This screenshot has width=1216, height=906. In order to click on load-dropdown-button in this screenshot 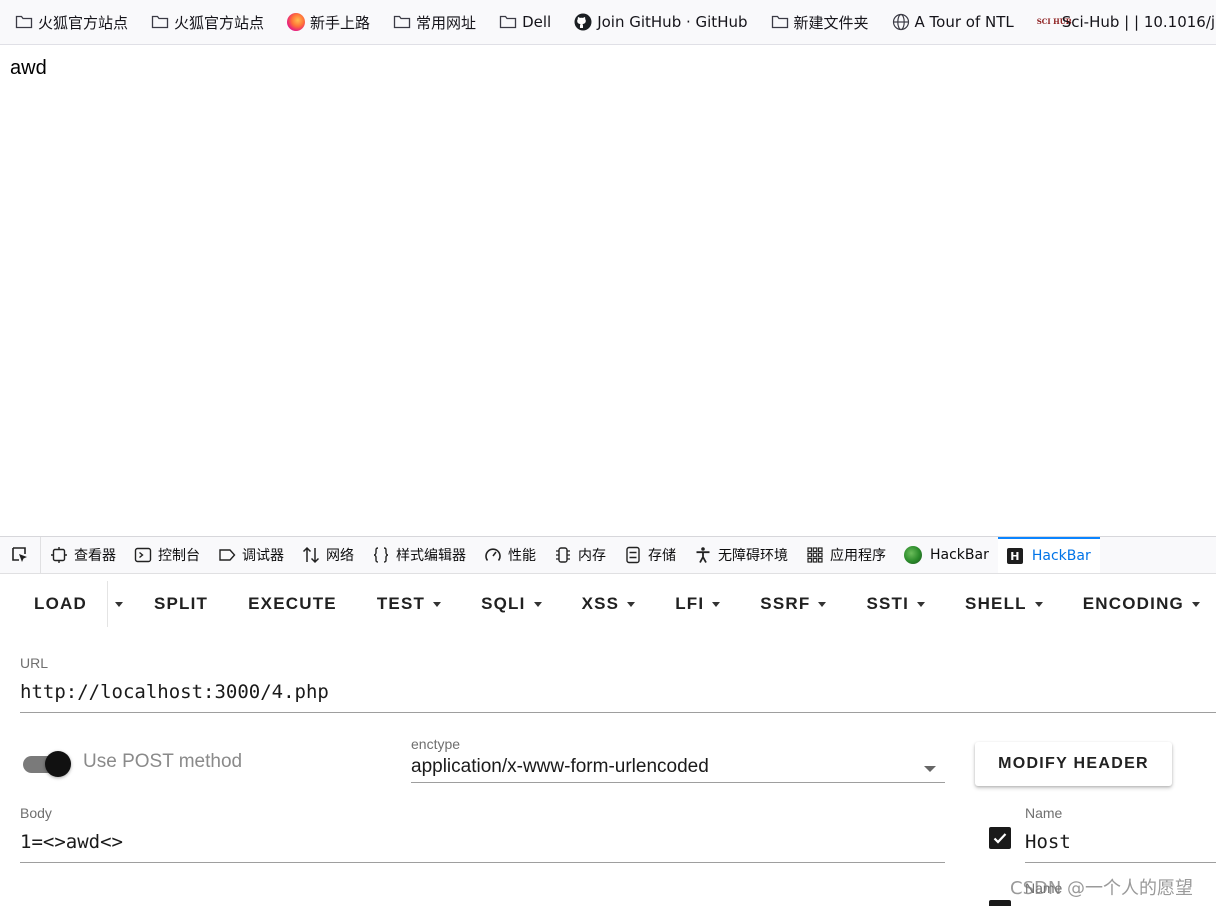, I will do `click(118, 604)`.